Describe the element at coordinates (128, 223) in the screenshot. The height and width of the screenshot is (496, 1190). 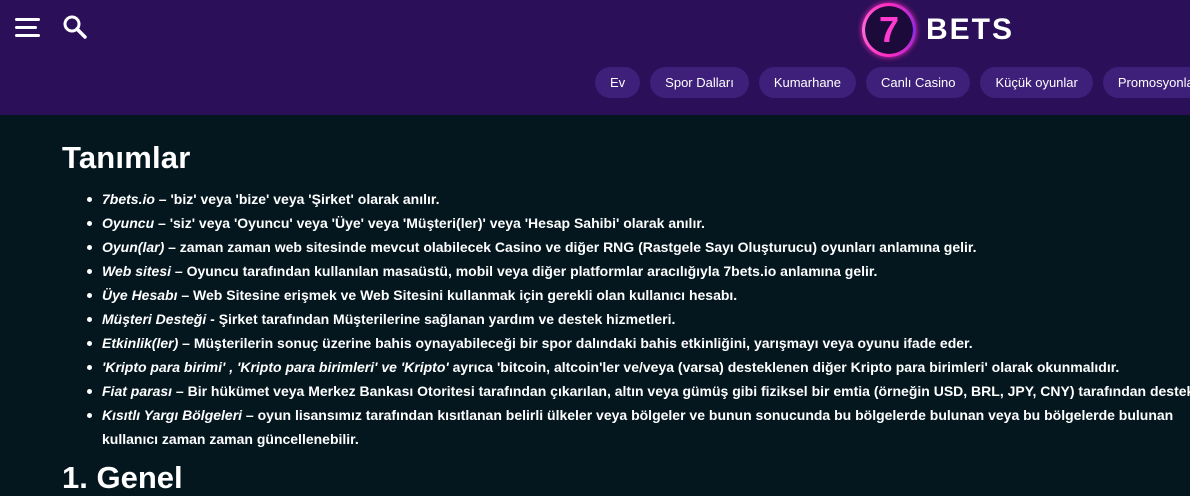
I see `definition-term: Oyuncu` at that location.